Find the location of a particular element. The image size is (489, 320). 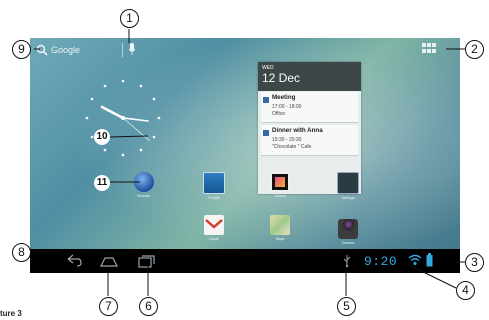

callout-7: 7 is located at coordinates (108, 306).